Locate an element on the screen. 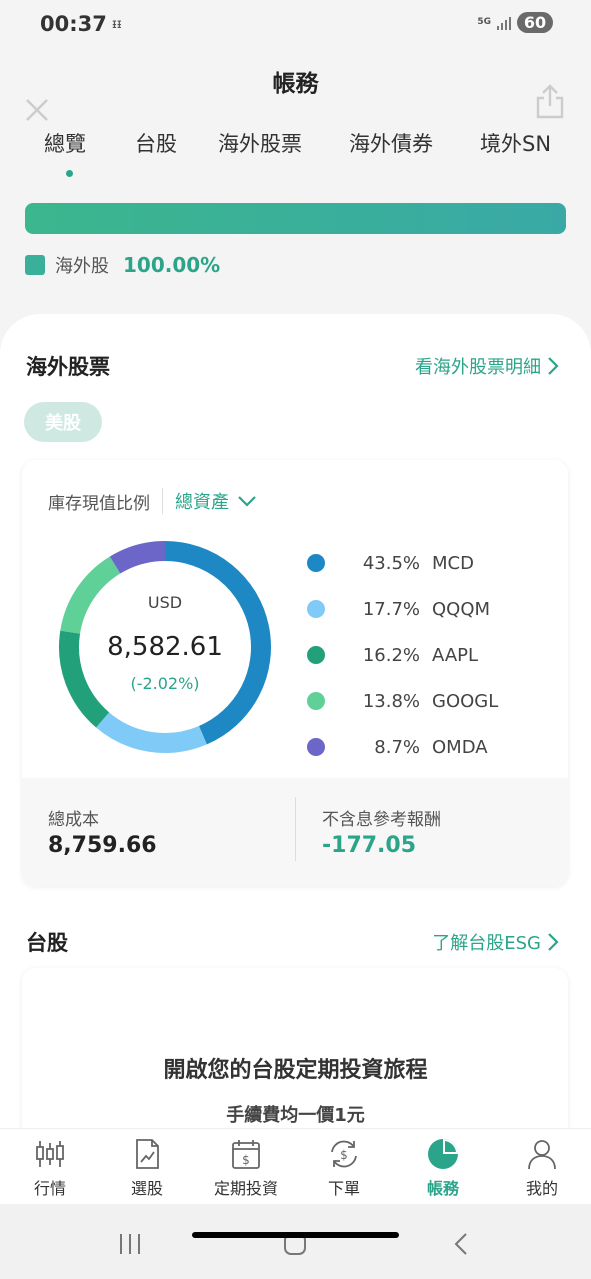  battery-indicator: 60 is located at coordinates (535, 22).